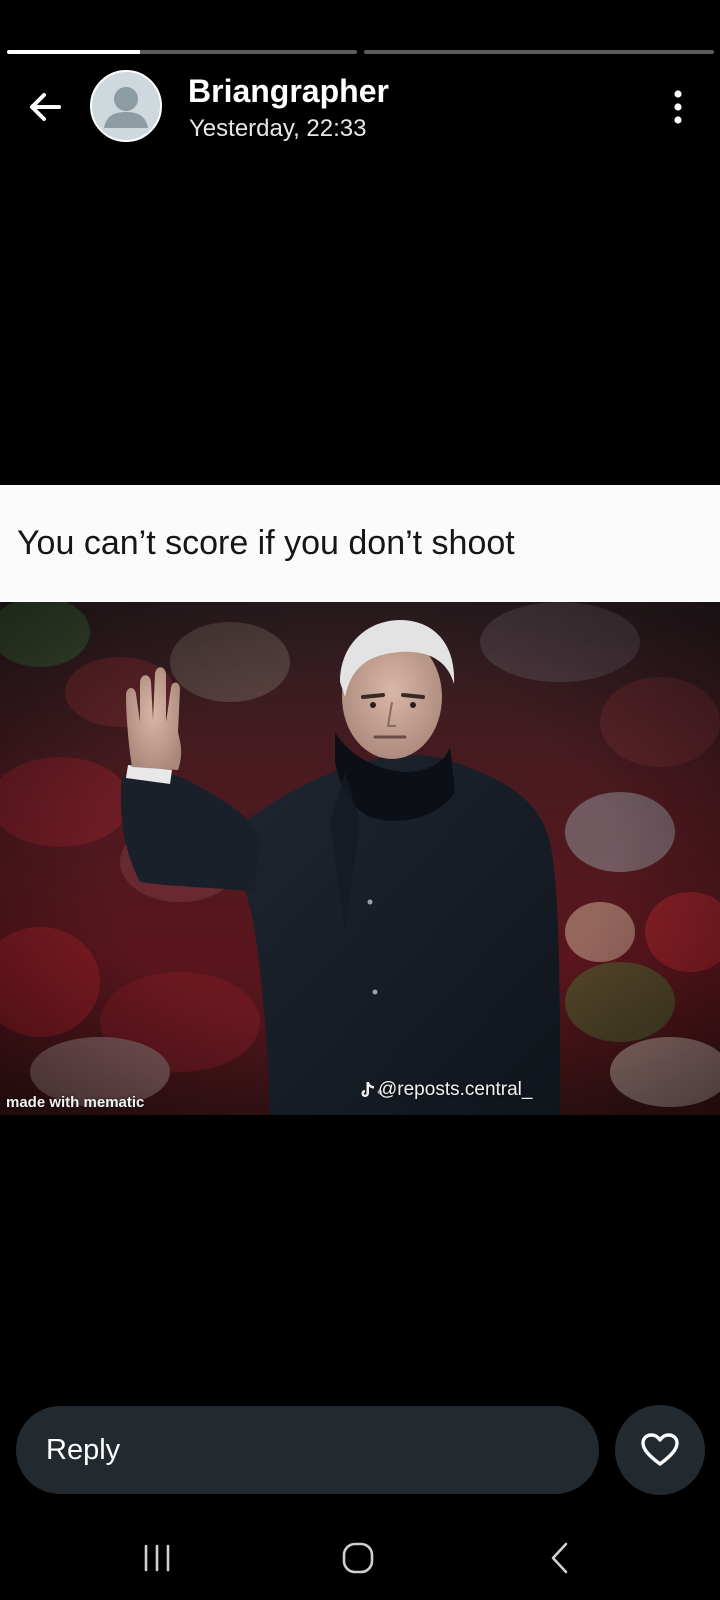 The width and height of the screenshot is (720, 1600). I want to click on avatar, so click(126, 106).